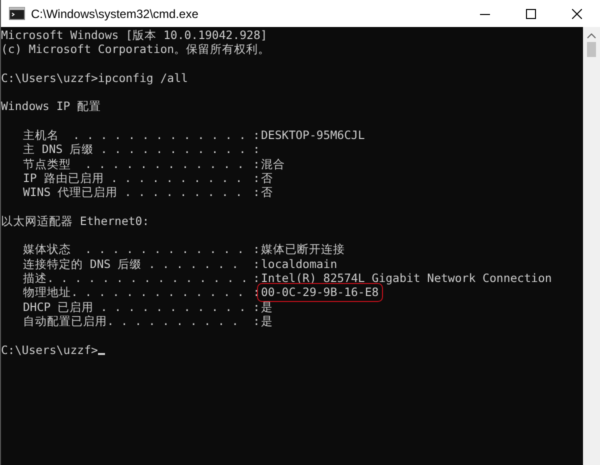 The height and width of the screenshot is (465, 600). What do you see at coordinates (94, 78) in the screenshot?
I see `console-line: C:\Users\uzzf>ipconfig /all` at bounding box center [94, 78].